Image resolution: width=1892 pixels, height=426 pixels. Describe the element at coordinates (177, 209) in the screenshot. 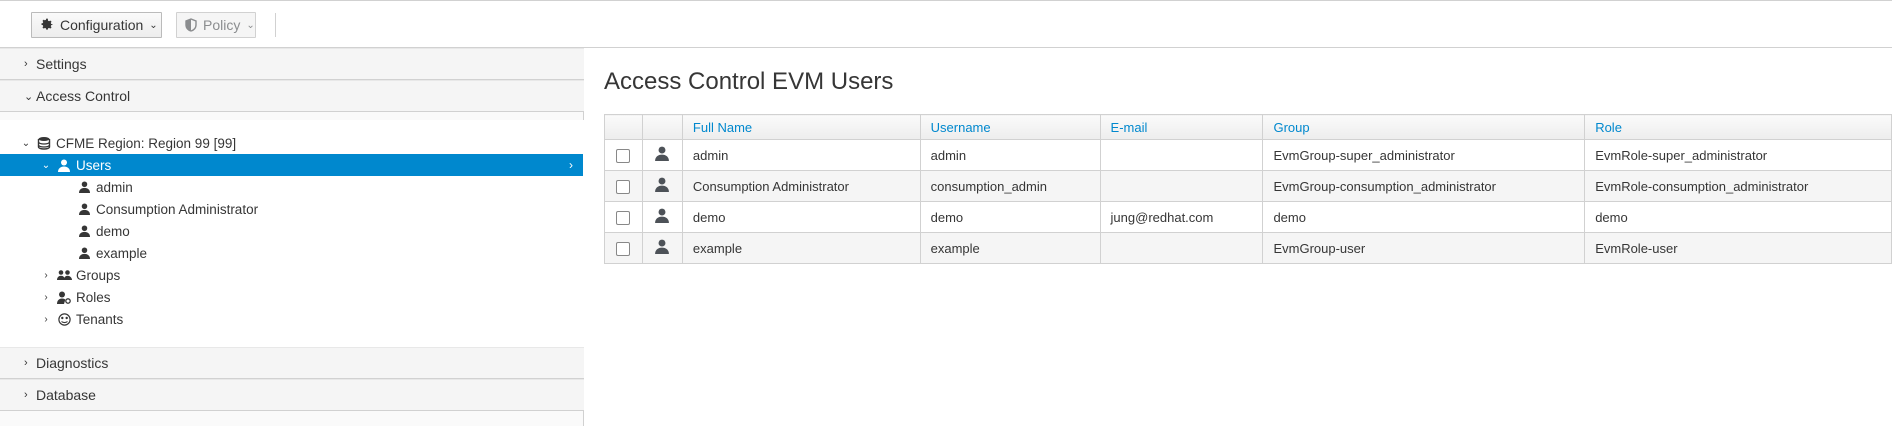

I see `tree-node-label: Consumption Administrator` at that location.